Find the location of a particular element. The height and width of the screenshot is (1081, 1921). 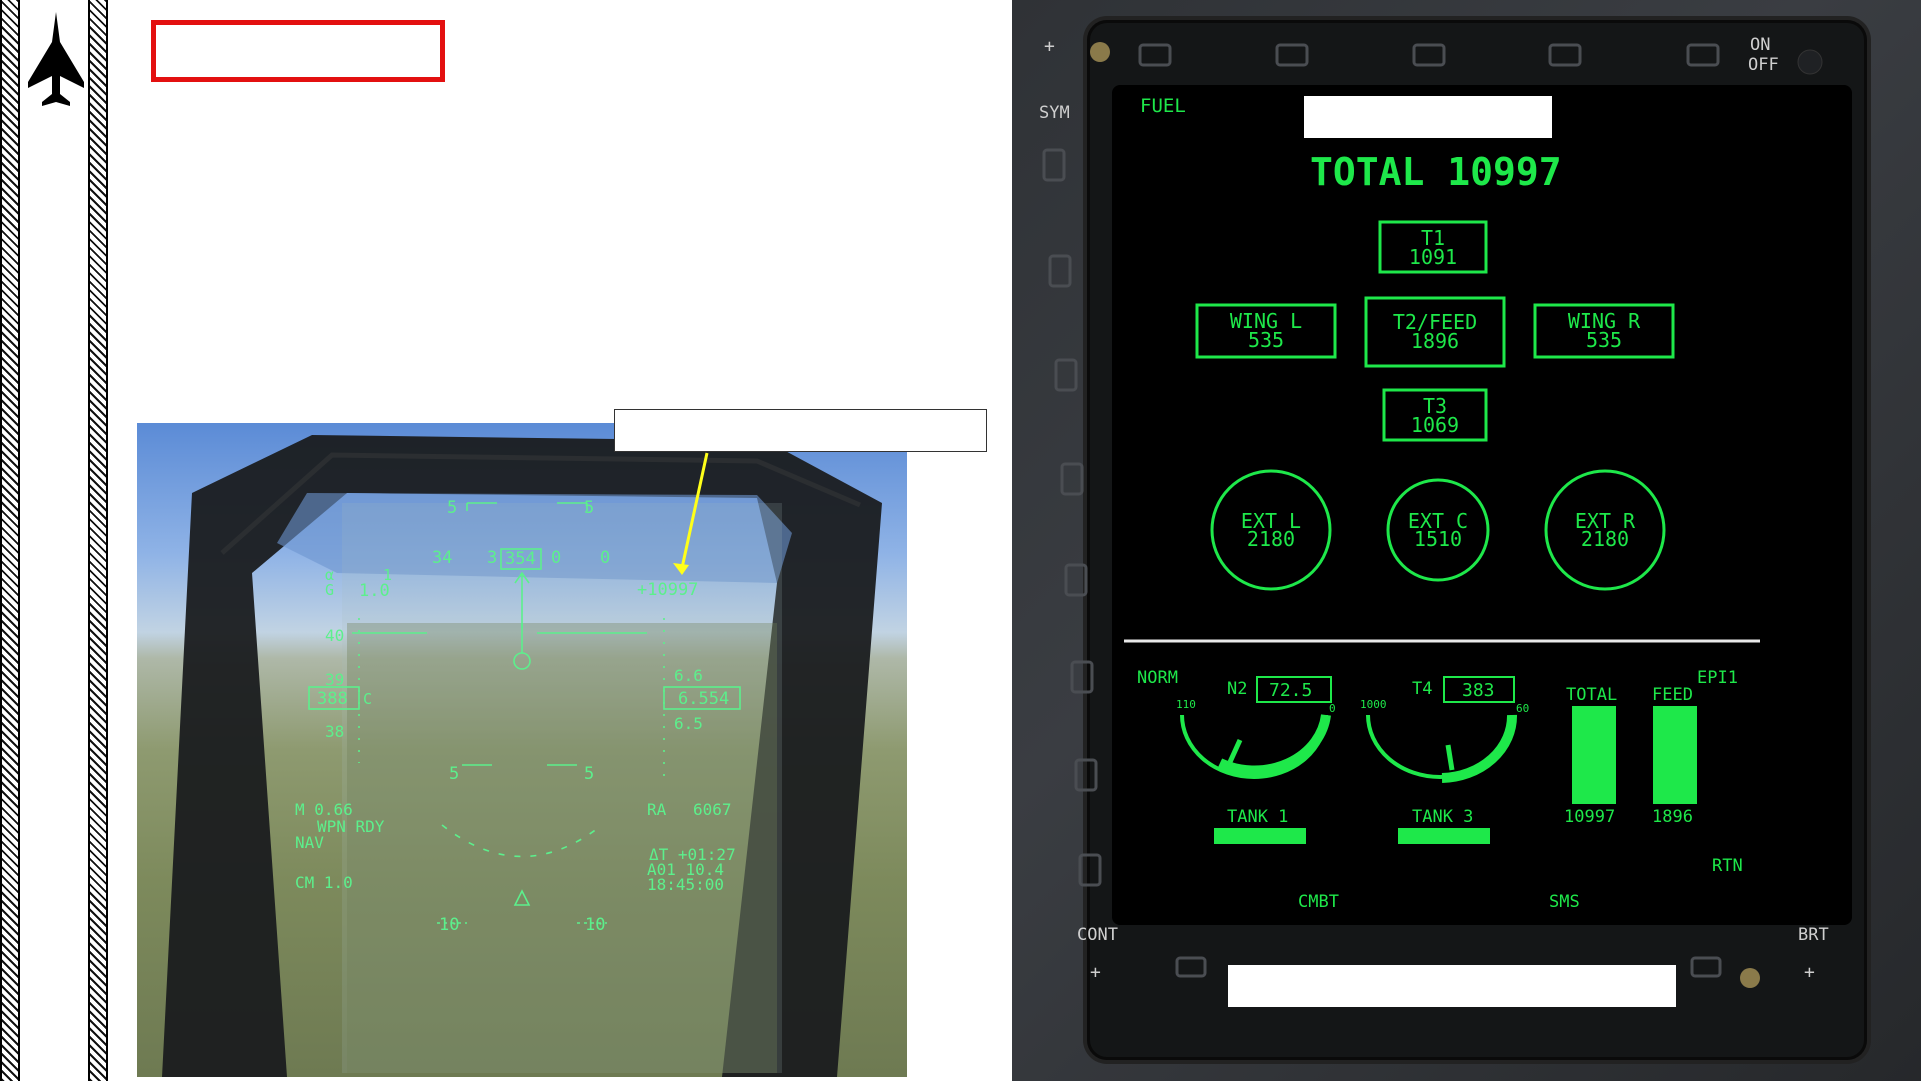

hud-heading-3: 3 is located at coordinates (492, 558).